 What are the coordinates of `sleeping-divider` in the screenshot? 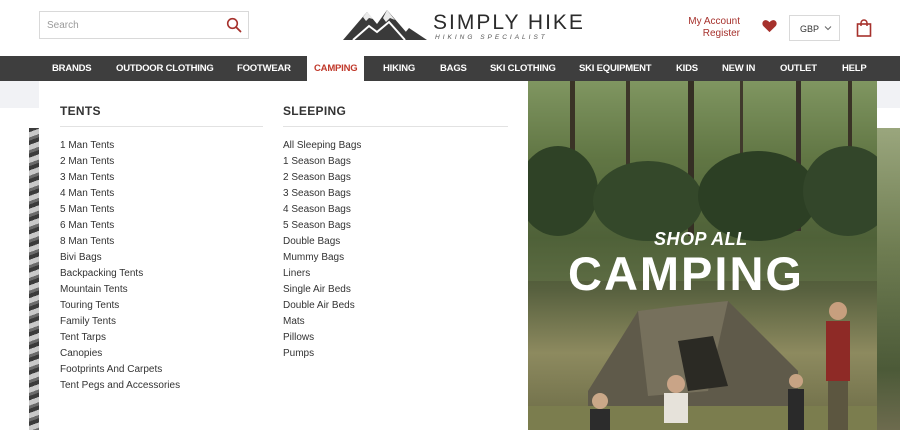 It's located at (395, 126).